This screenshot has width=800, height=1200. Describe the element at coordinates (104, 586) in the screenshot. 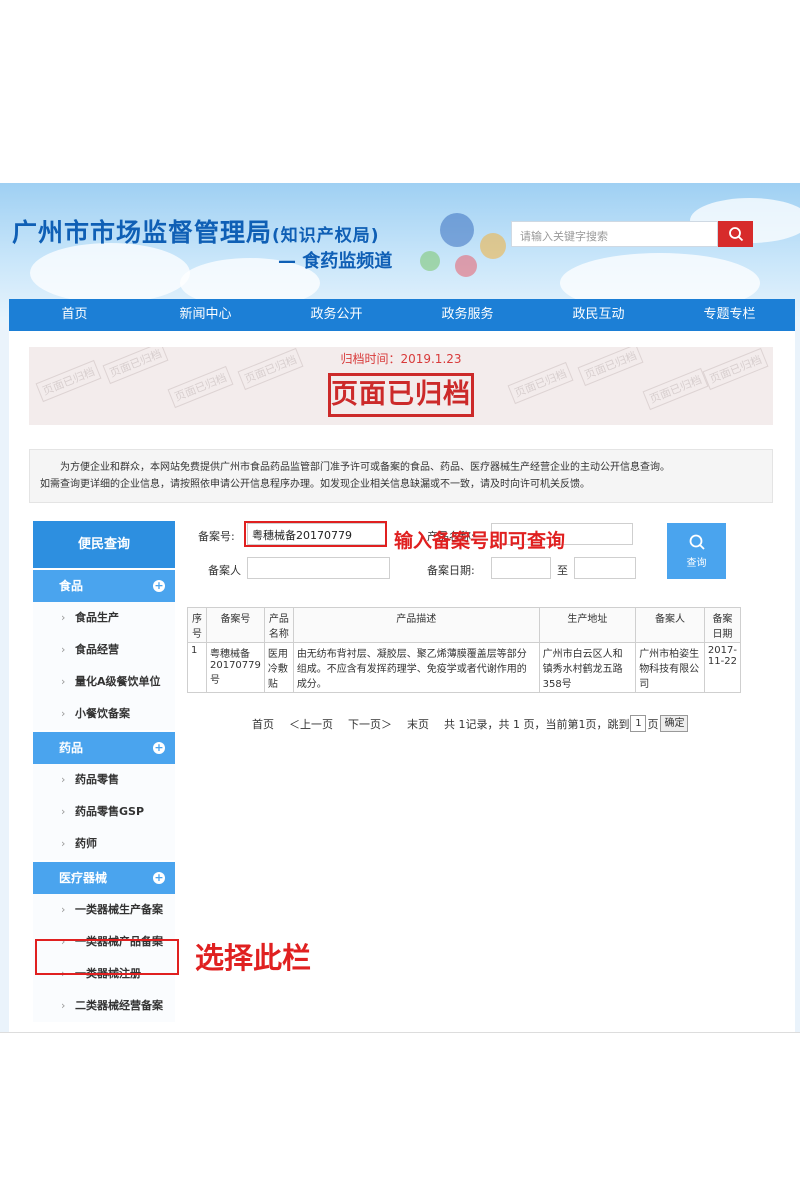

I see `sidebar-section-food: 食品 +` at that location.